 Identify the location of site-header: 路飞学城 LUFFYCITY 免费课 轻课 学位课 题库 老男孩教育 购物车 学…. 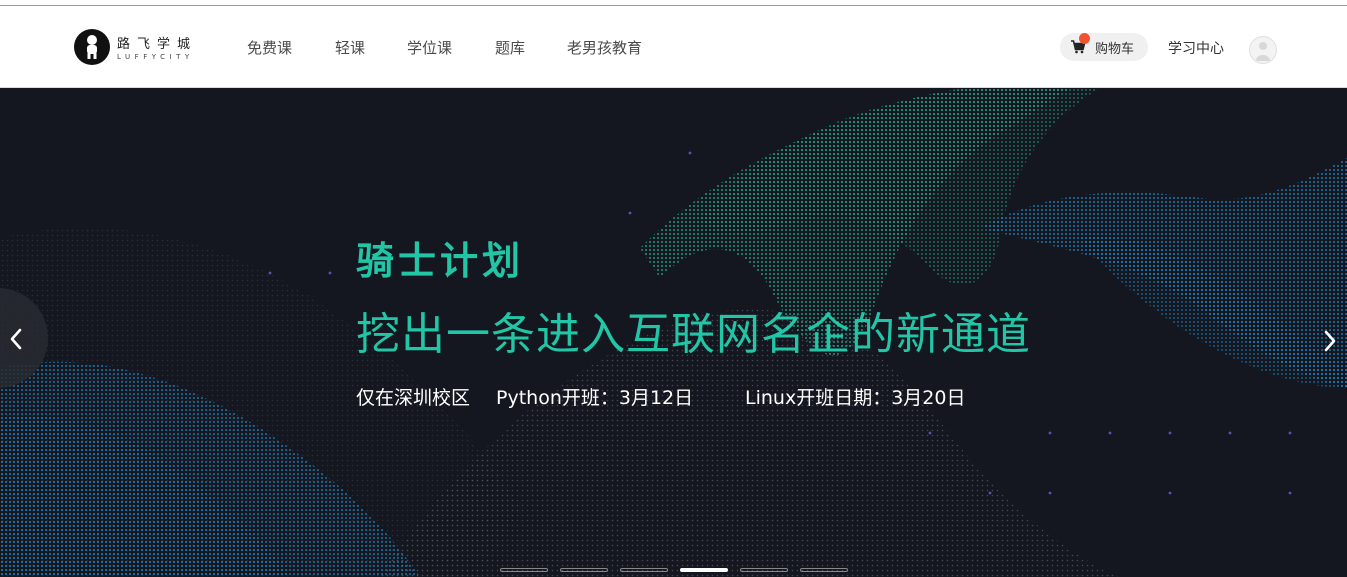
(673, 47).